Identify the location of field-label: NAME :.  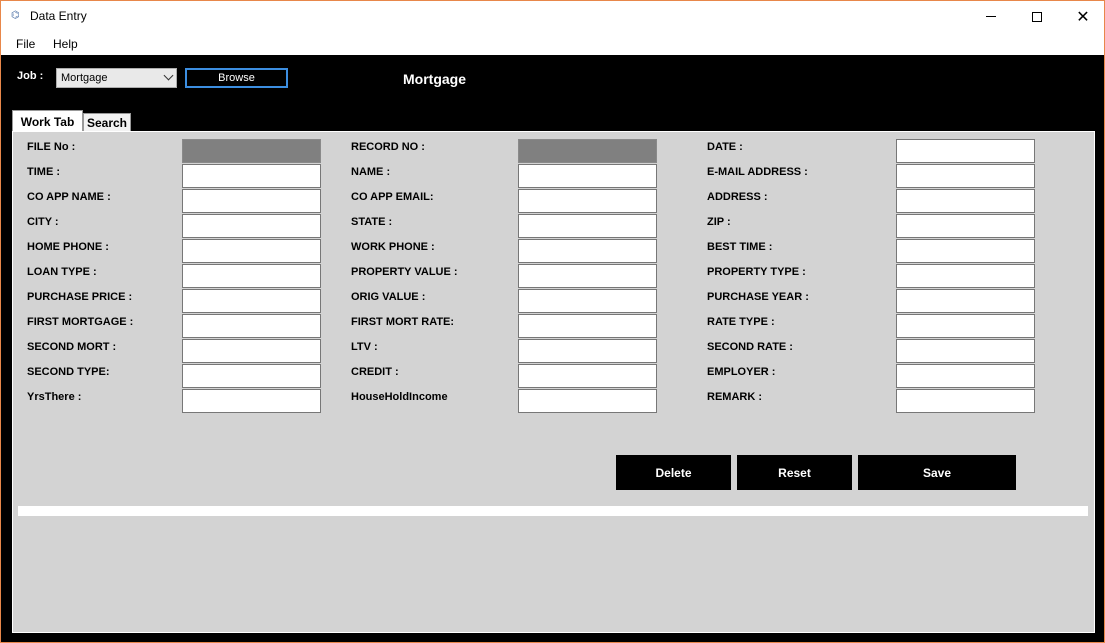
(371, 172).